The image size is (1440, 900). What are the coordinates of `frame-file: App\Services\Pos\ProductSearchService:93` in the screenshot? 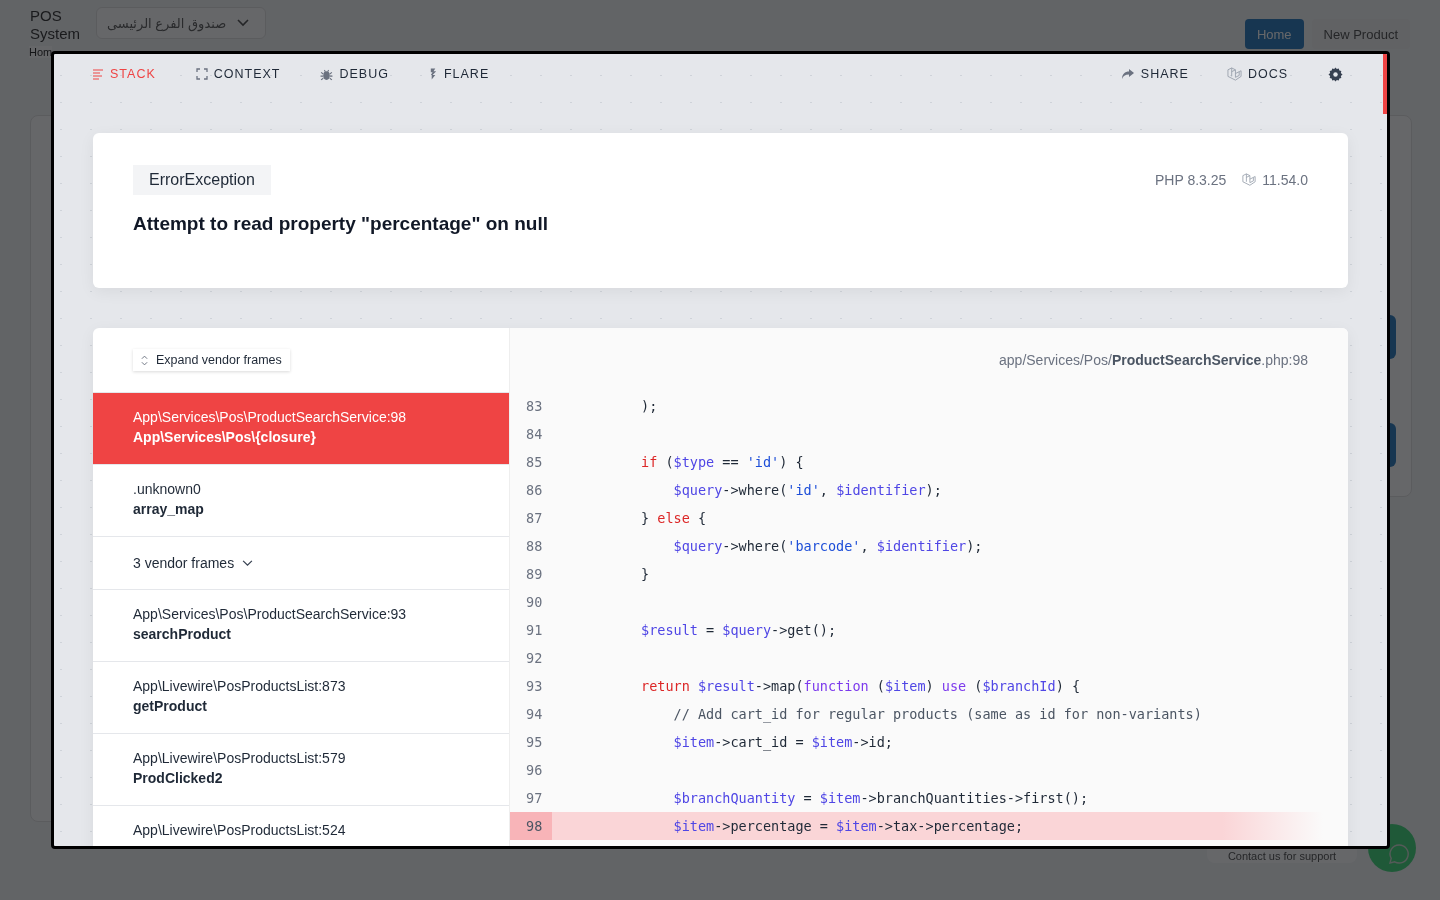 It's located at (270, 614).